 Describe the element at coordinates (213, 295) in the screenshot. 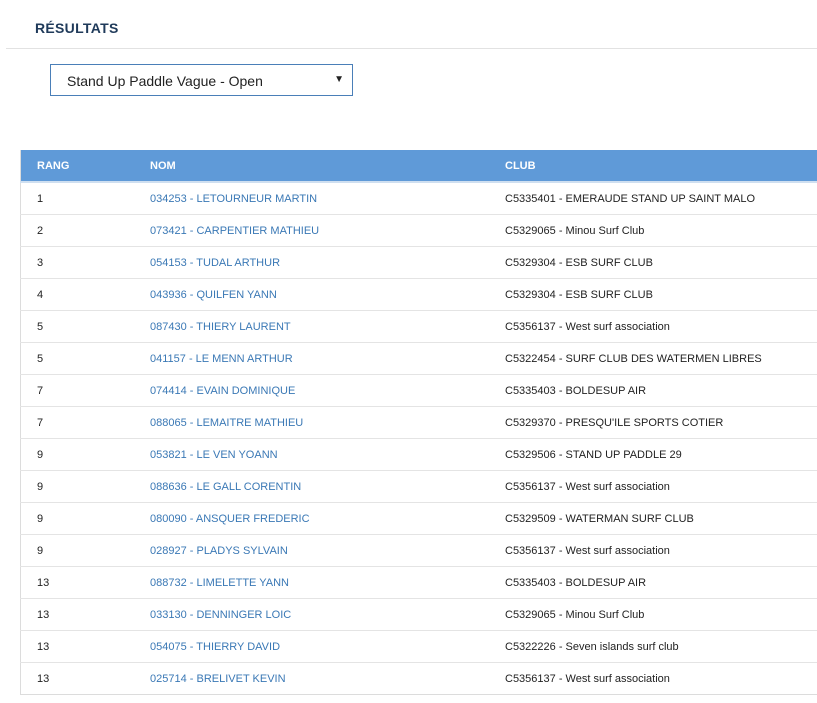

I see `athlete-link: 043936 - QUILFEN YANN` at that location.